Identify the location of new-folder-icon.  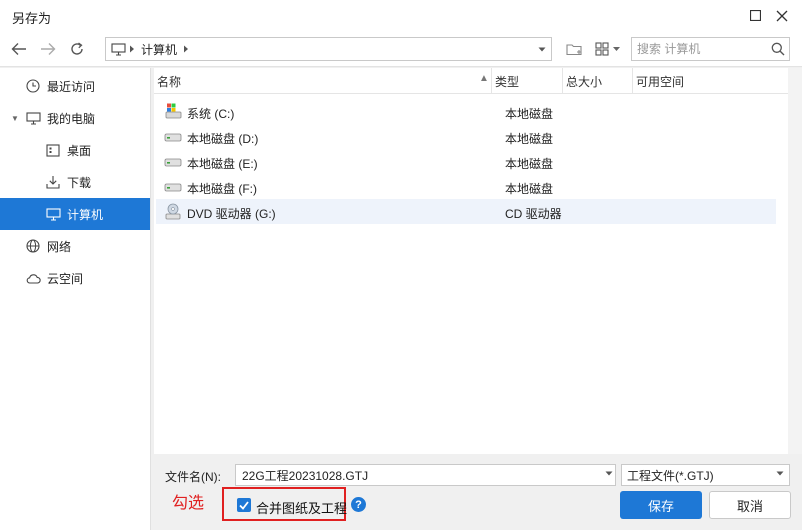
(573, 50).